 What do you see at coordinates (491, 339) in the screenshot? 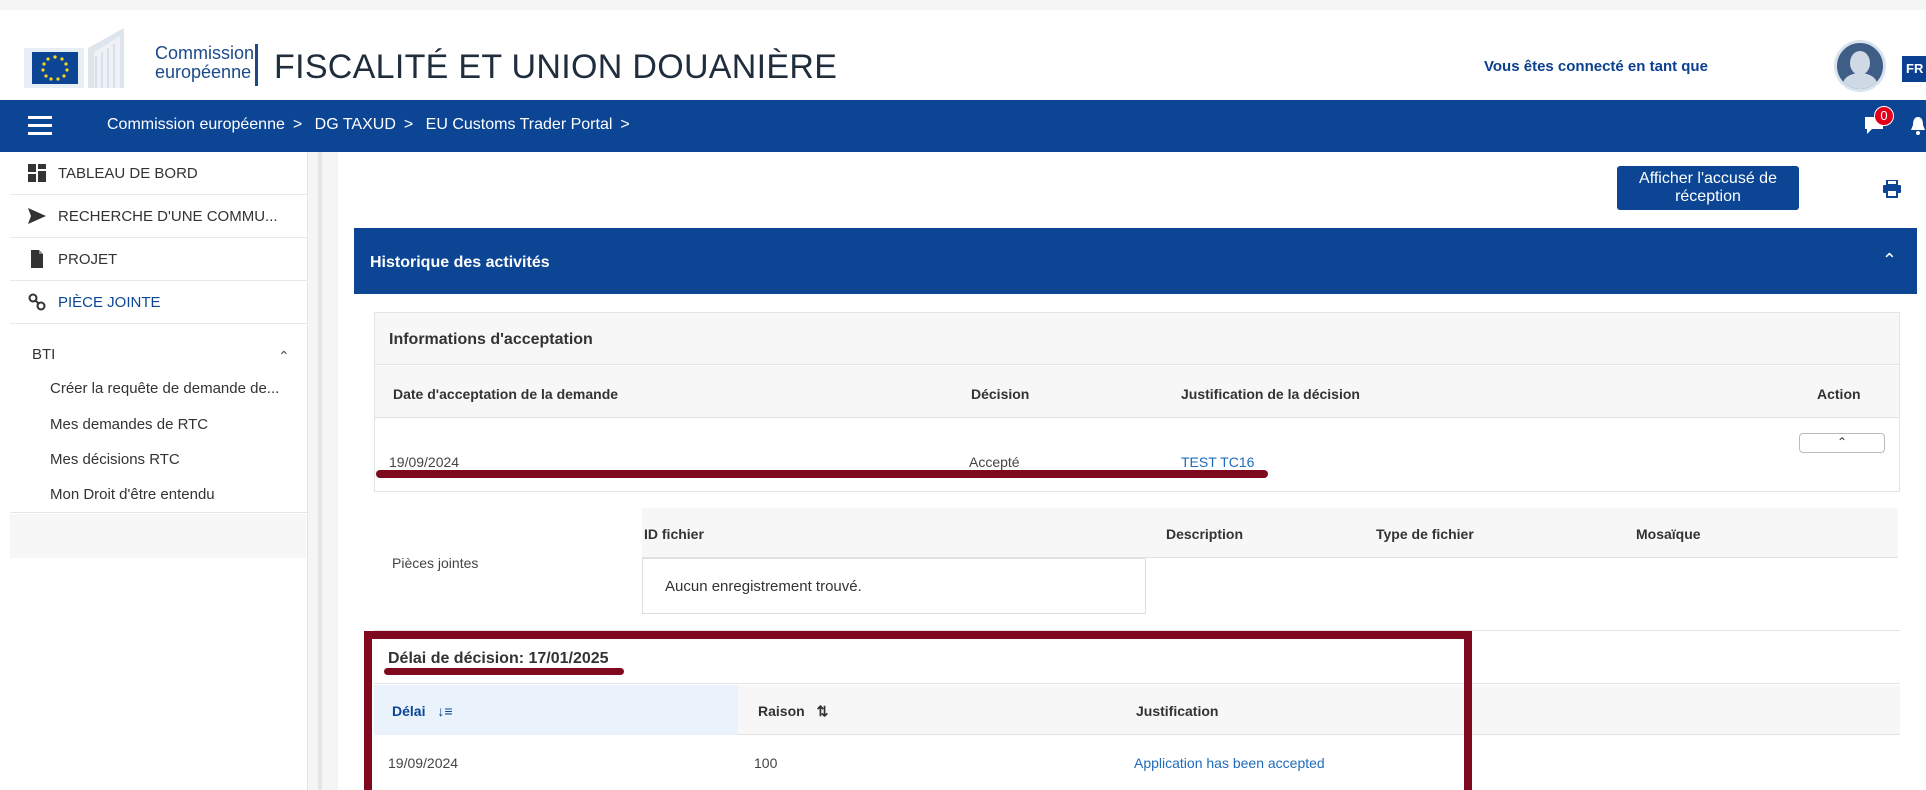
I see `acceptance-title: Informations d'acceptation` at bounding box center [491, 339].